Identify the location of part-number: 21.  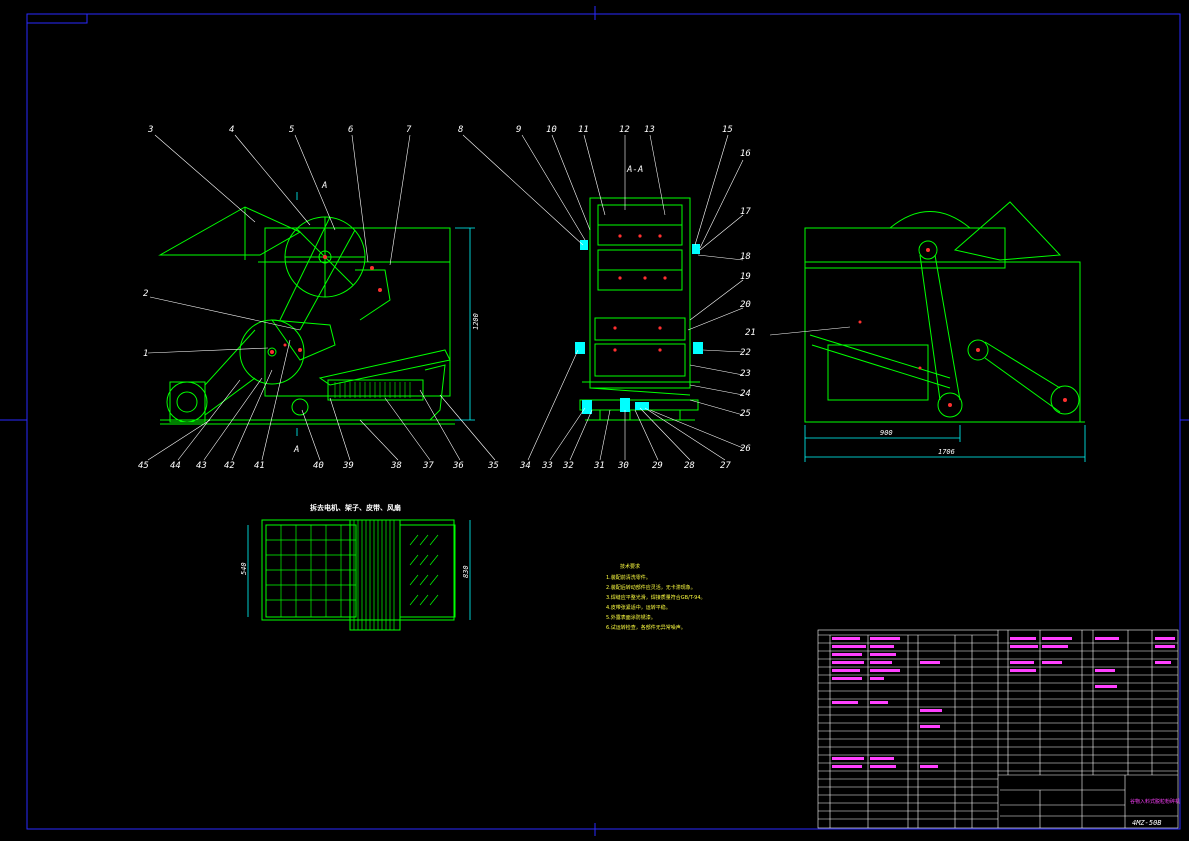
(750, 333).